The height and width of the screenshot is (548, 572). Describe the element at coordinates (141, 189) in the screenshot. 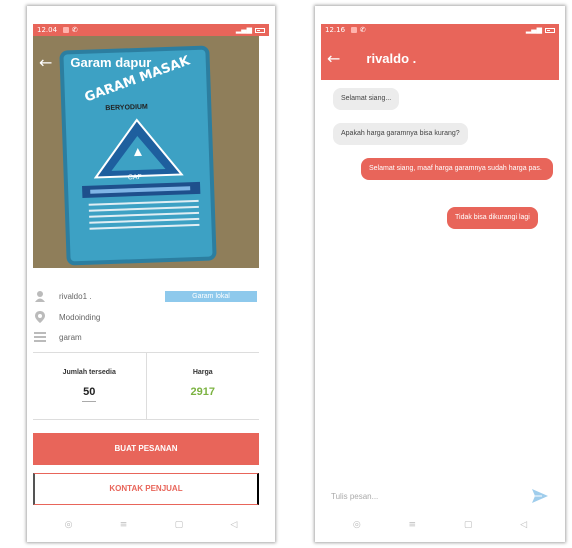

I see `package-label` at that location.